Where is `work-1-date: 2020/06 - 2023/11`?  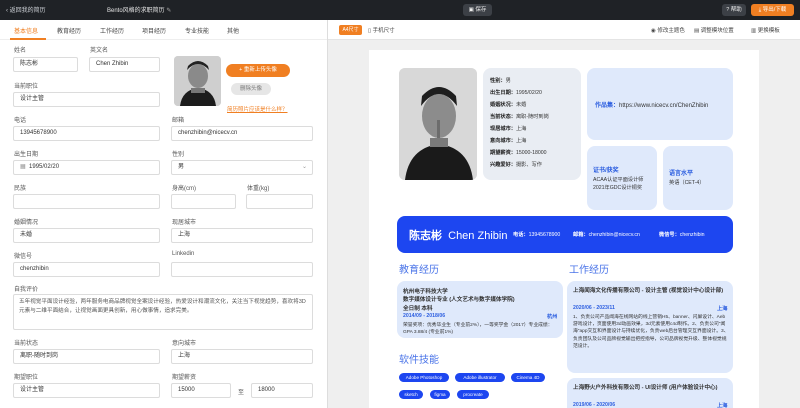
work-1-date: 2020/06 - 2023/11 is located at coordinates (594, 308).